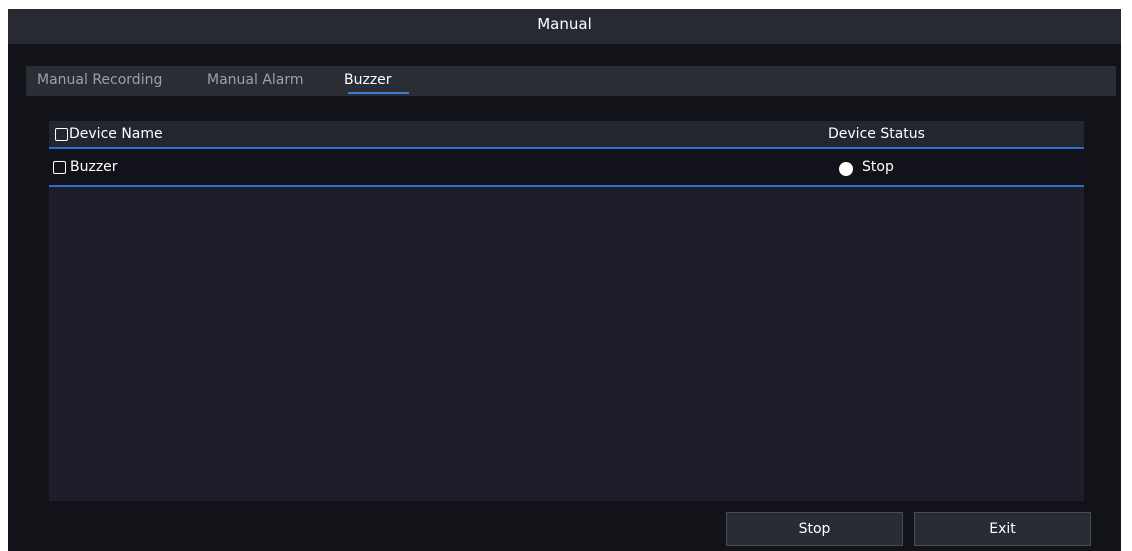 This screenshot has height=551, width=1132. What do you see at coordinates (99, 84) in the screenshot?
I see `tab-manual-recording: Manual Recording` at bounding box center [99, 84].